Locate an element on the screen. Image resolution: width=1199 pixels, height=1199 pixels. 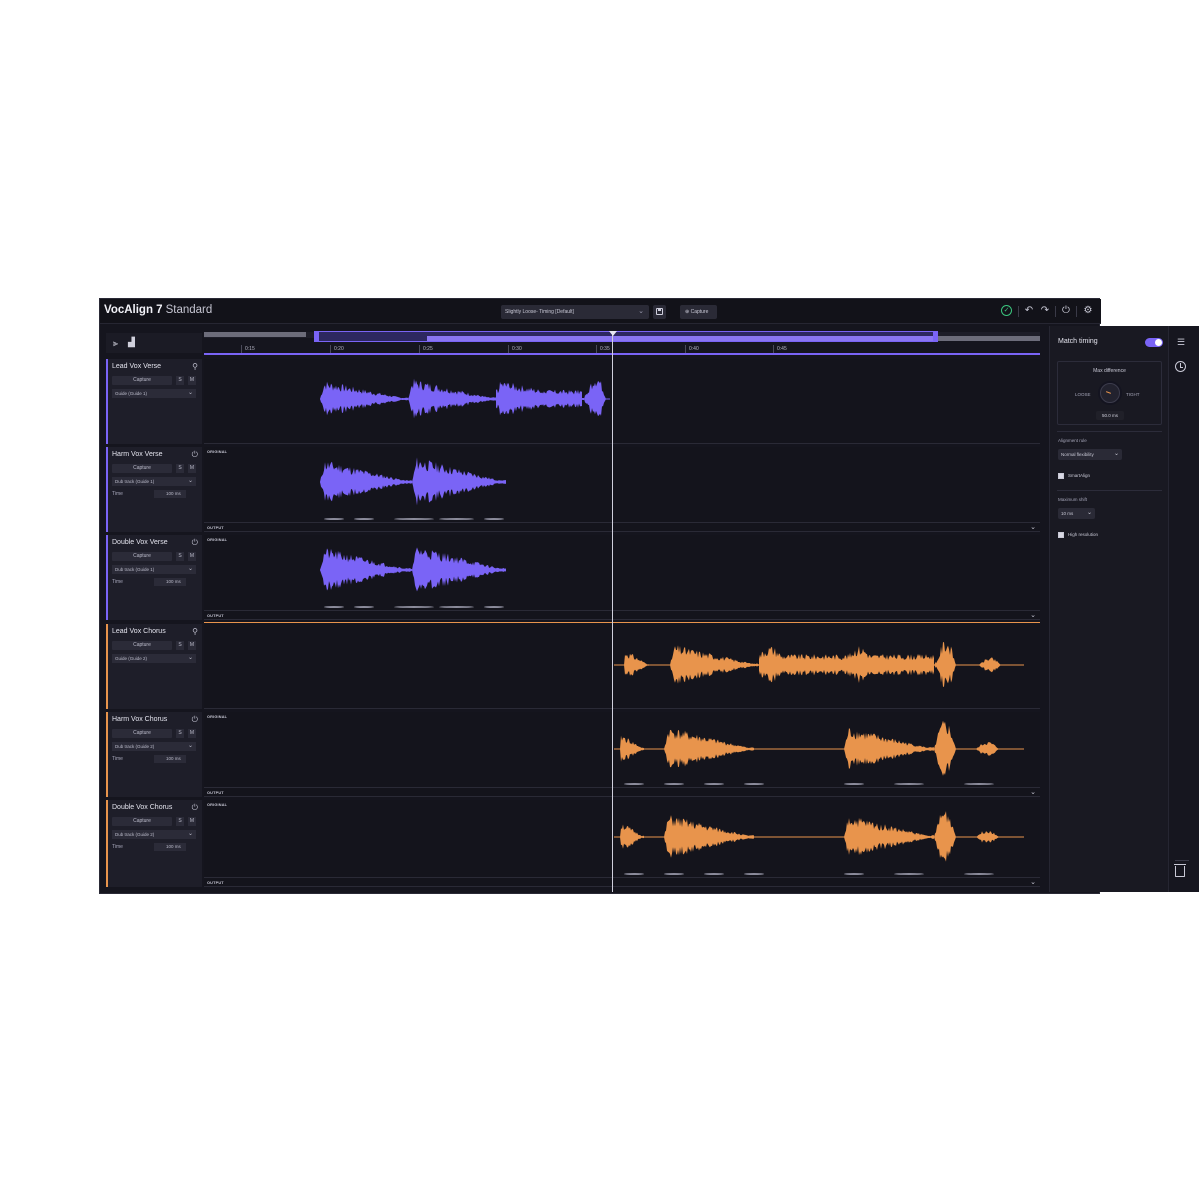
alignment-rule-select: Normal flexibility ⌄ is located at coordinates (1090, 454).